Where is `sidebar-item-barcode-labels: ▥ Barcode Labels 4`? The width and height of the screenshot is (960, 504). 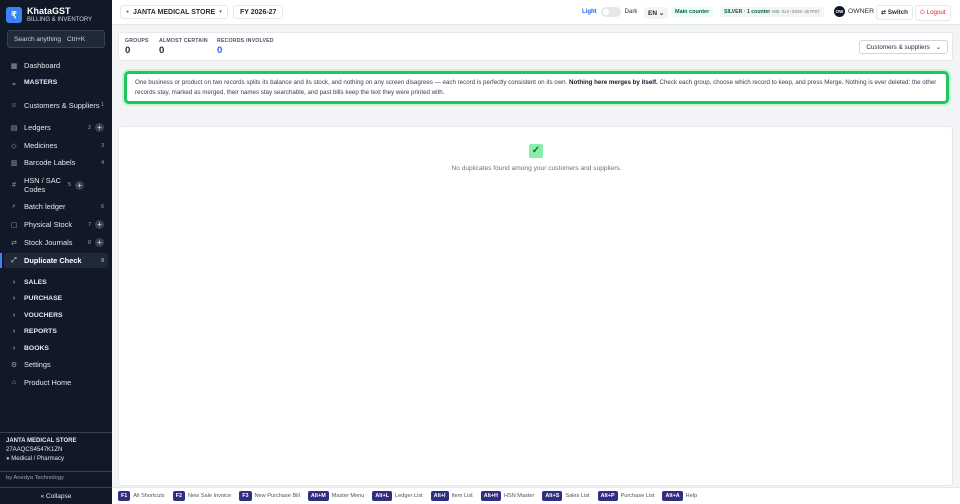 sidebar-item-barcode-labels: ▥ Barcode Labels 4 is located at coordinates (56, 162).